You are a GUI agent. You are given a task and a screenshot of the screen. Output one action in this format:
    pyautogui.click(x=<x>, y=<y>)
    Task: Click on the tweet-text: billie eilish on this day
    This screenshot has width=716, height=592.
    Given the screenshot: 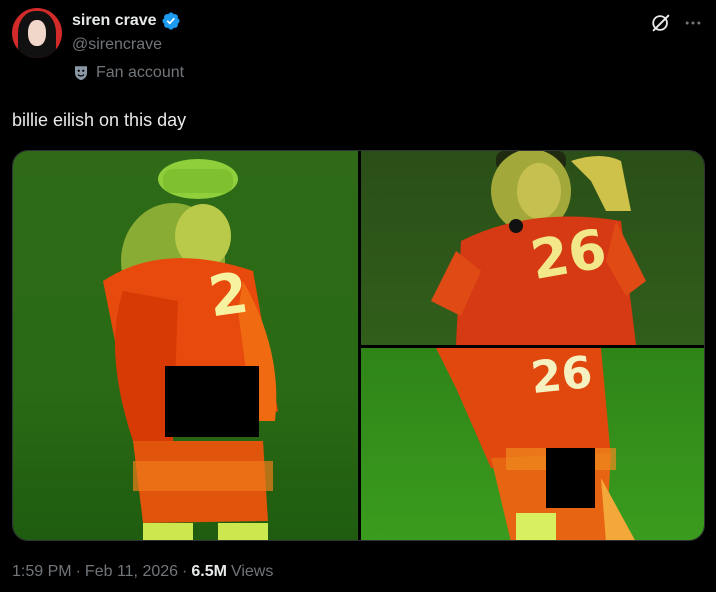 What is the action you would take?
    pyautogui.click(x=99, y=120)
    